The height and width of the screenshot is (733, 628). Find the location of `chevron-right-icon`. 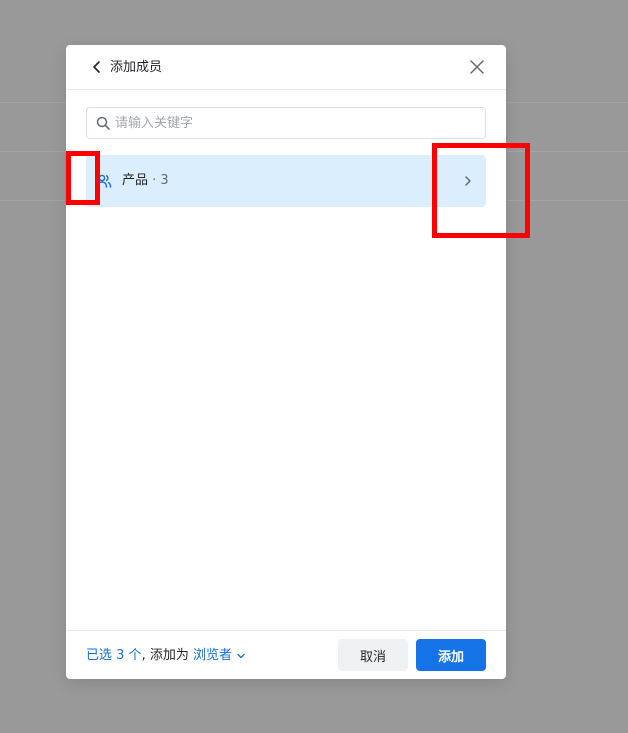

chevron-right-icon is located at coordinates (468, 181).